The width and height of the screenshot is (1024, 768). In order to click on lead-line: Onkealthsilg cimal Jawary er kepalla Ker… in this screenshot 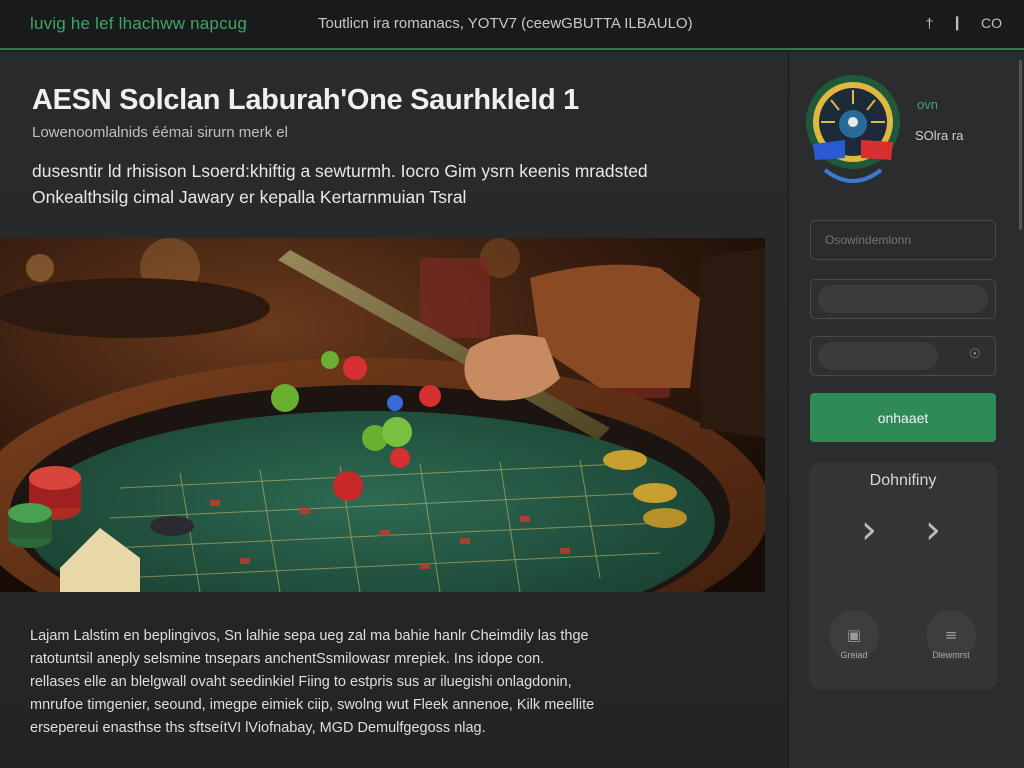, I will do `click(249, 197)`.